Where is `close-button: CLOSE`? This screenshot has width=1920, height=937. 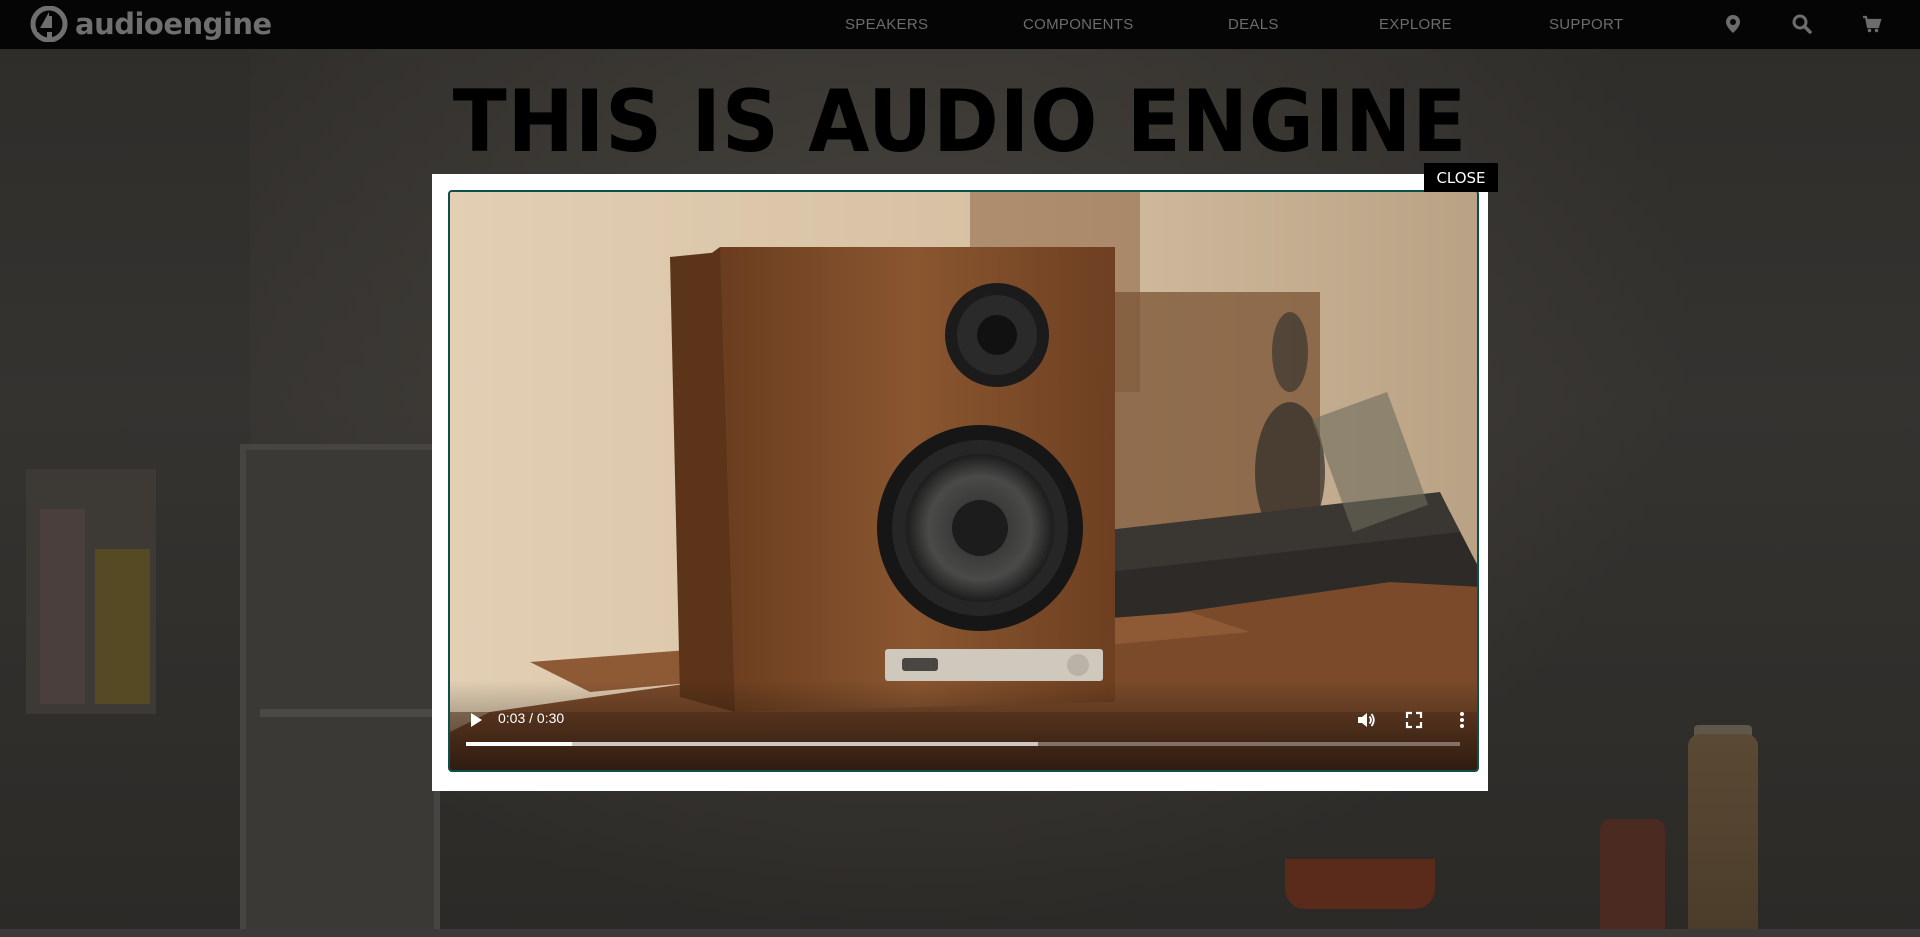
close-button: CLOSE is located at coordinates (1461, 177).